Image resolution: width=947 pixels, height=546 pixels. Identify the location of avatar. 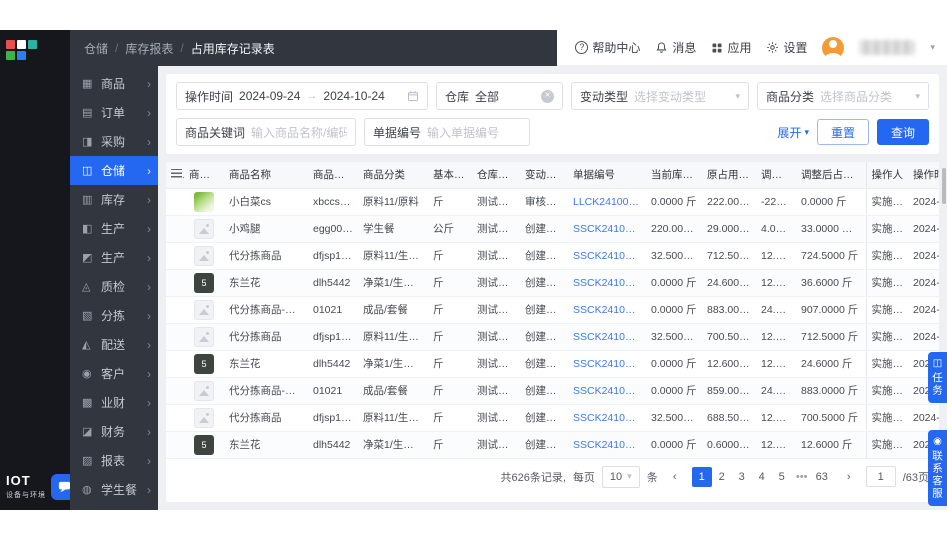
(833, 47).